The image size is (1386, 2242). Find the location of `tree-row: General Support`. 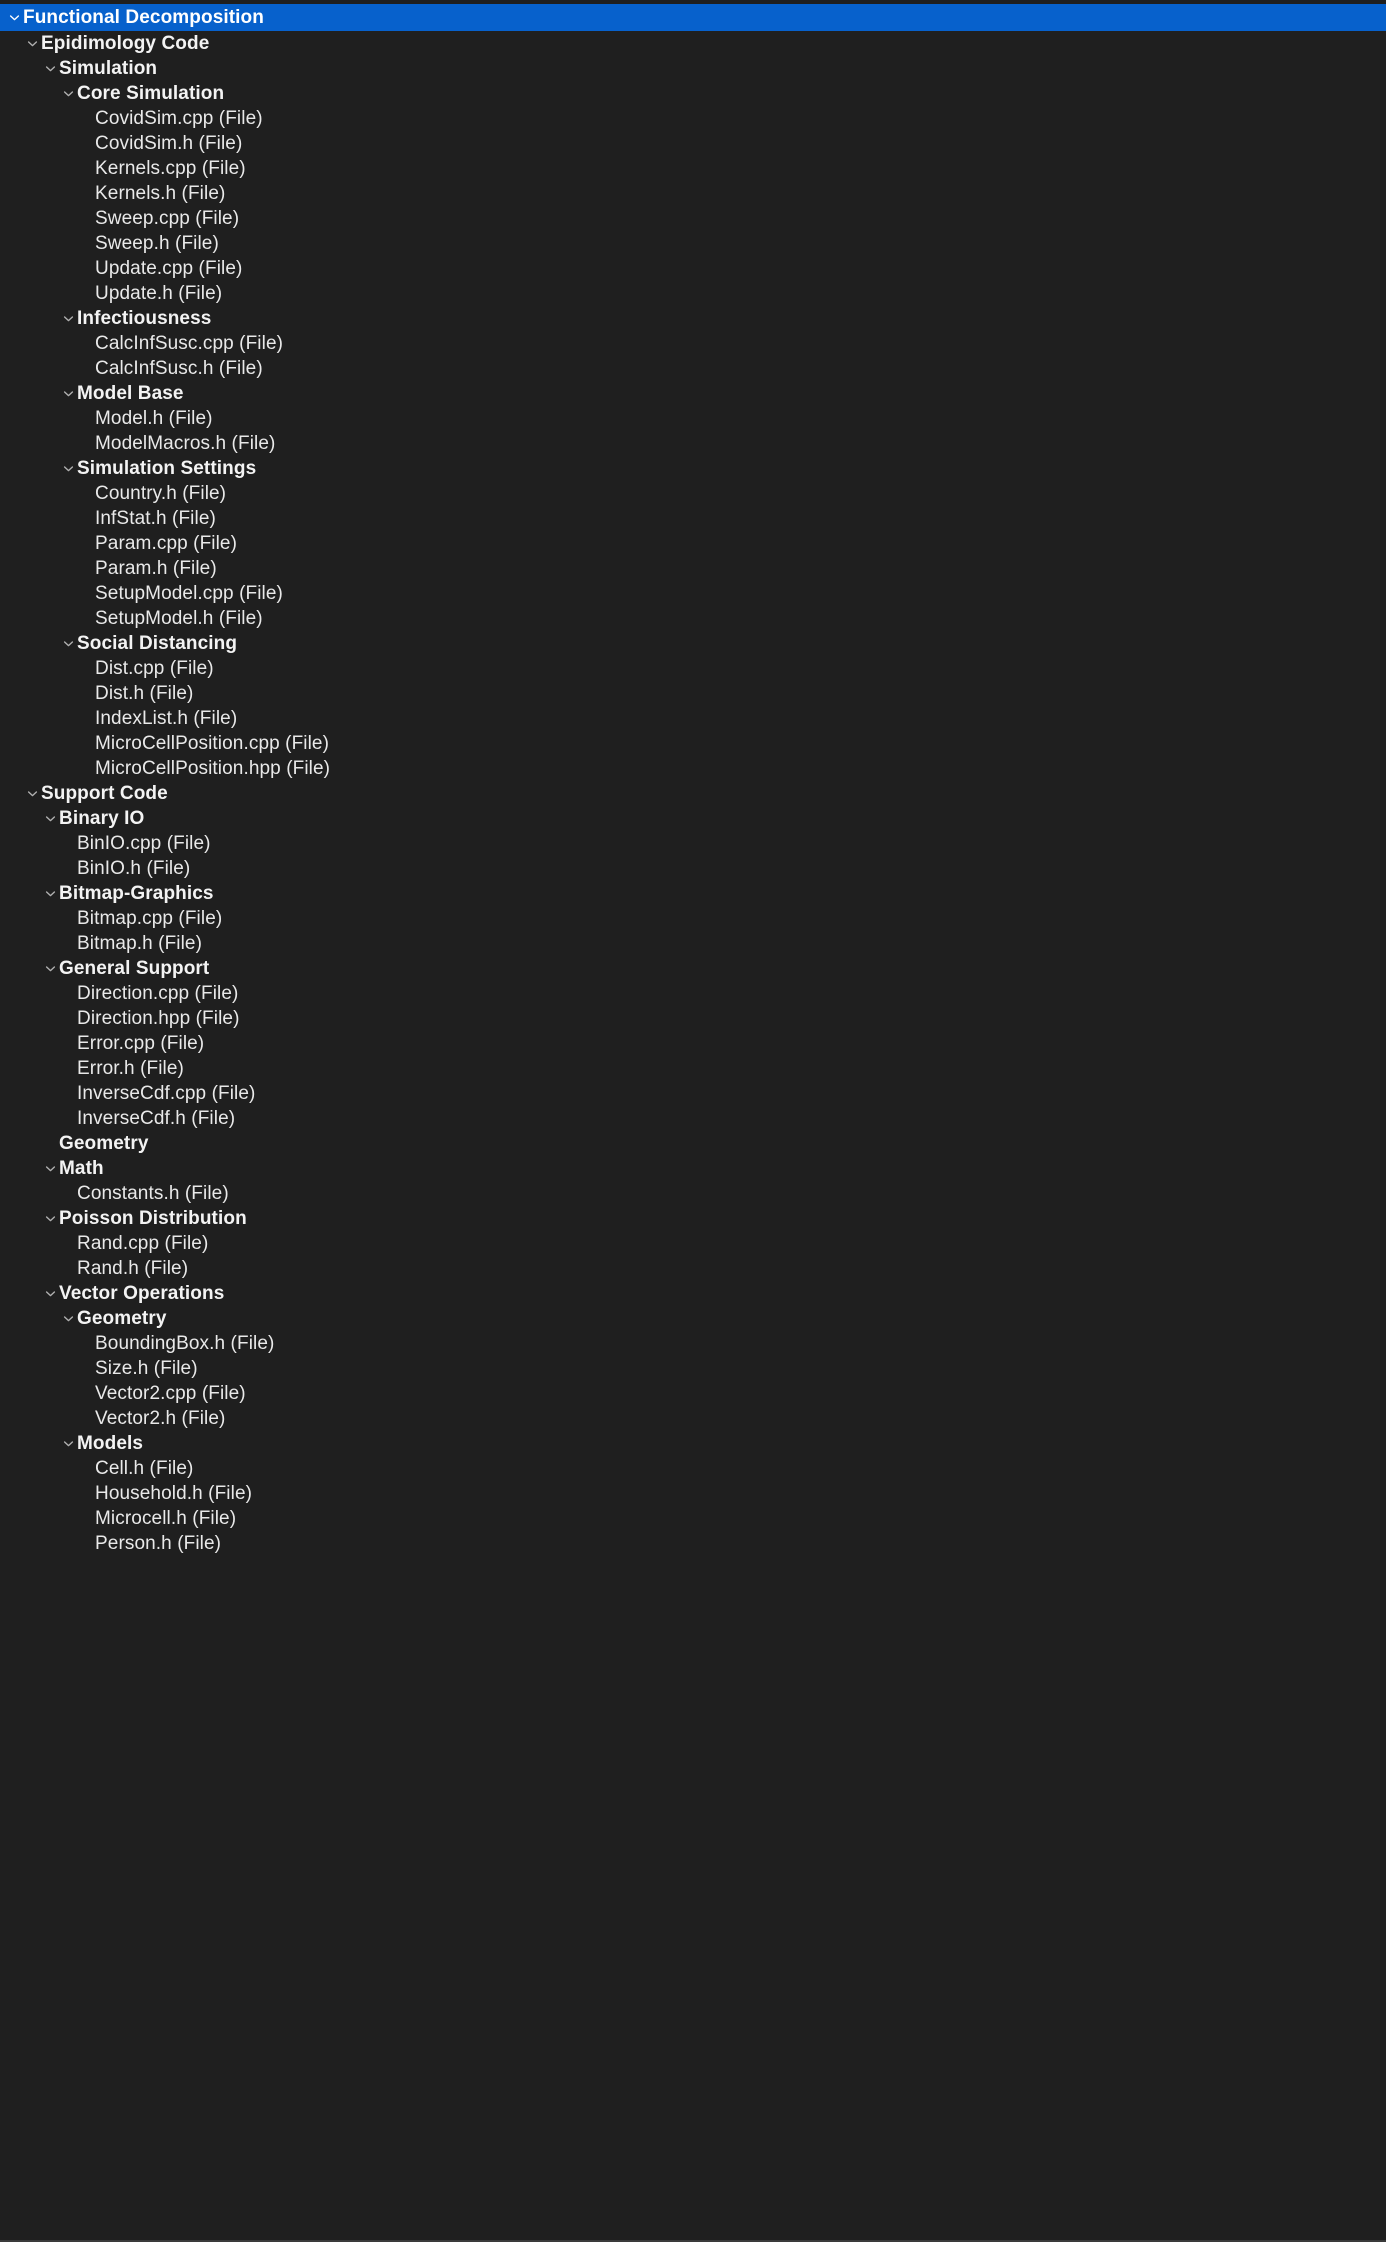

tree-row: General Support is located at coordinates (693, 968).